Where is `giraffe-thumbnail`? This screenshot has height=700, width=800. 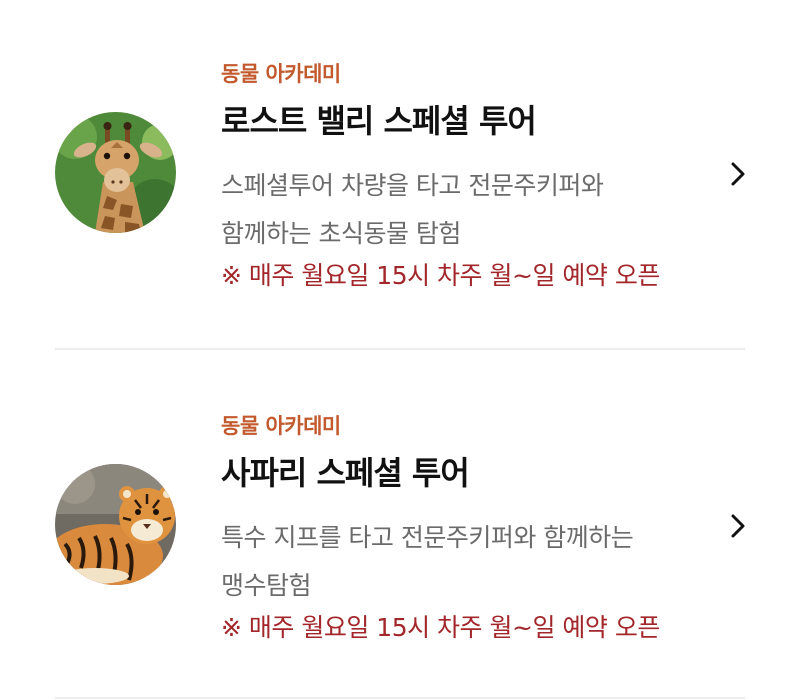 giraffe-thumbnail is located at coordinates (115, 172).